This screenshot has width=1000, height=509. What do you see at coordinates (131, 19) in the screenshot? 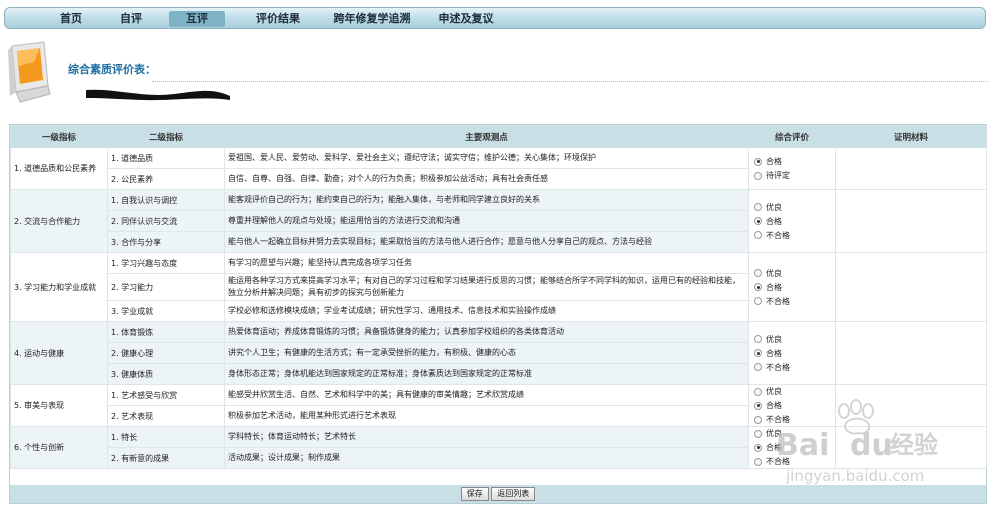
I see `nav-self-eval: 自评` at bounding box center [131, 19].